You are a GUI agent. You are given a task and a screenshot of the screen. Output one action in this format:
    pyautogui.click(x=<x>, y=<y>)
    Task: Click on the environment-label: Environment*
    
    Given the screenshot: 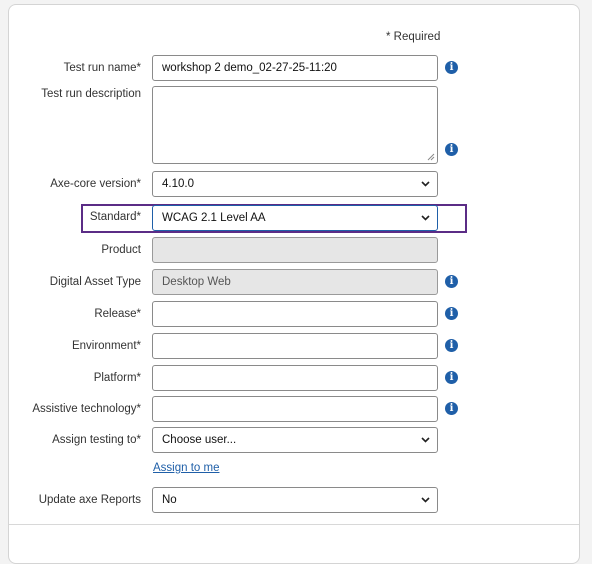 What is the action you would take?
    pyautogui.click(x=106, y=346)
    